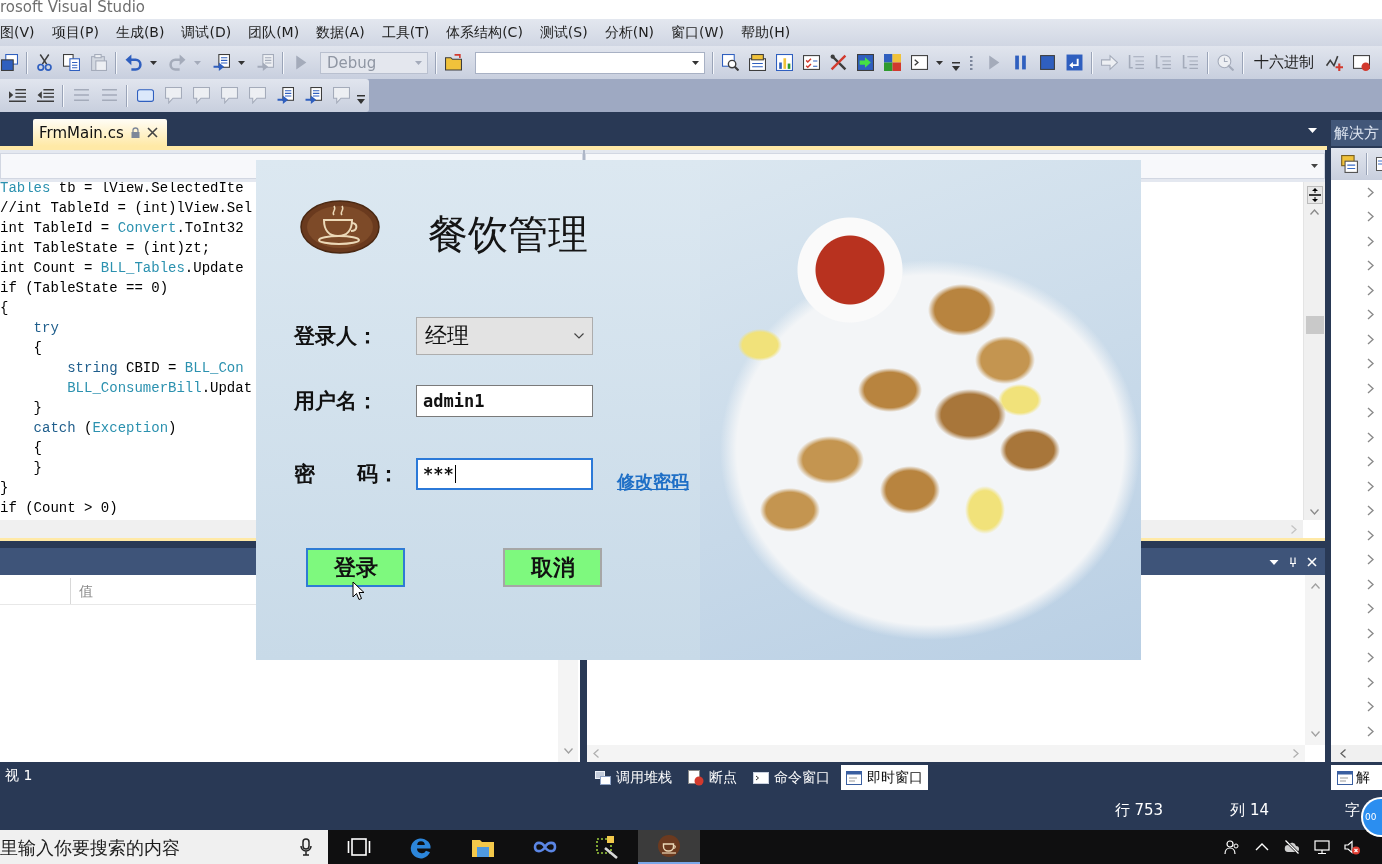 This screenshot has height=864, width=1382. I want to click on panel-tab: 即时窗口, so click(884, 777).